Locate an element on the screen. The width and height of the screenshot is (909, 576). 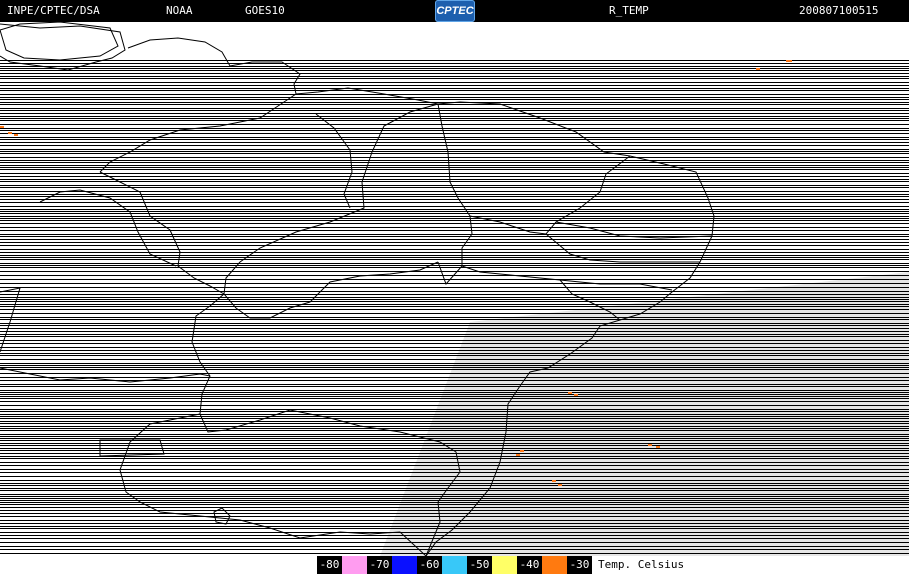
product-label: R_TEMP is located at coordinates (629, 10).